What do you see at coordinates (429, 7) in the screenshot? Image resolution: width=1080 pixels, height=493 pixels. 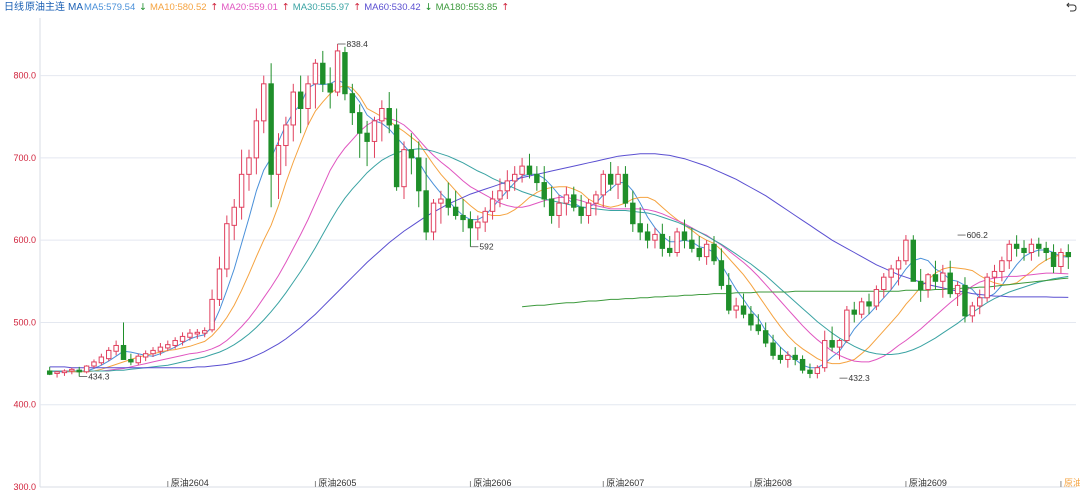 I see `ma-arrow-4: ↓` at bounding box center [429, 7].